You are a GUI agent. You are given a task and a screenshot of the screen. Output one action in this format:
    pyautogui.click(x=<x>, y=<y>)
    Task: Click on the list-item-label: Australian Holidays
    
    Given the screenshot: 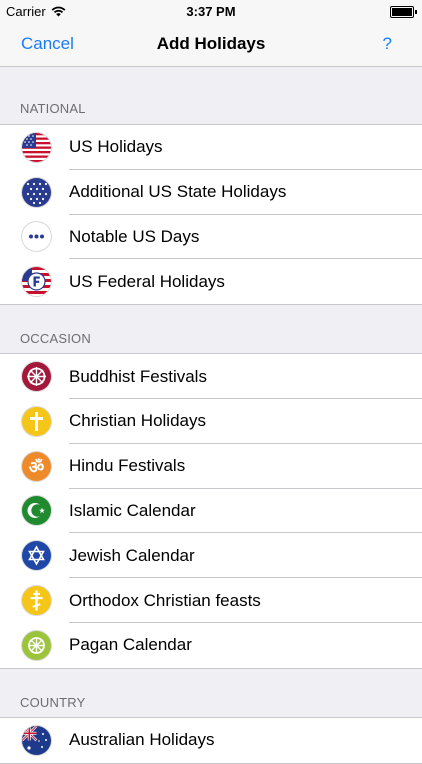 What is the action you would take?
    pyautogui.click(x=142, y=740)
    